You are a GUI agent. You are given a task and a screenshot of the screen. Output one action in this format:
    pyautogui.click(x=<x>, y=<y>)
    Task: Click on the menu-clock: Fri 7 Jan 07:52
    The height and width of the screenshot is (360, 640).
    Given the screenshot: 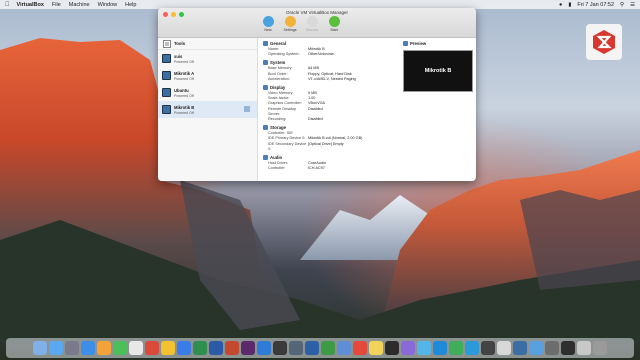 What is the action you would take?
    pyautogui.click(x=595, y=5)
    